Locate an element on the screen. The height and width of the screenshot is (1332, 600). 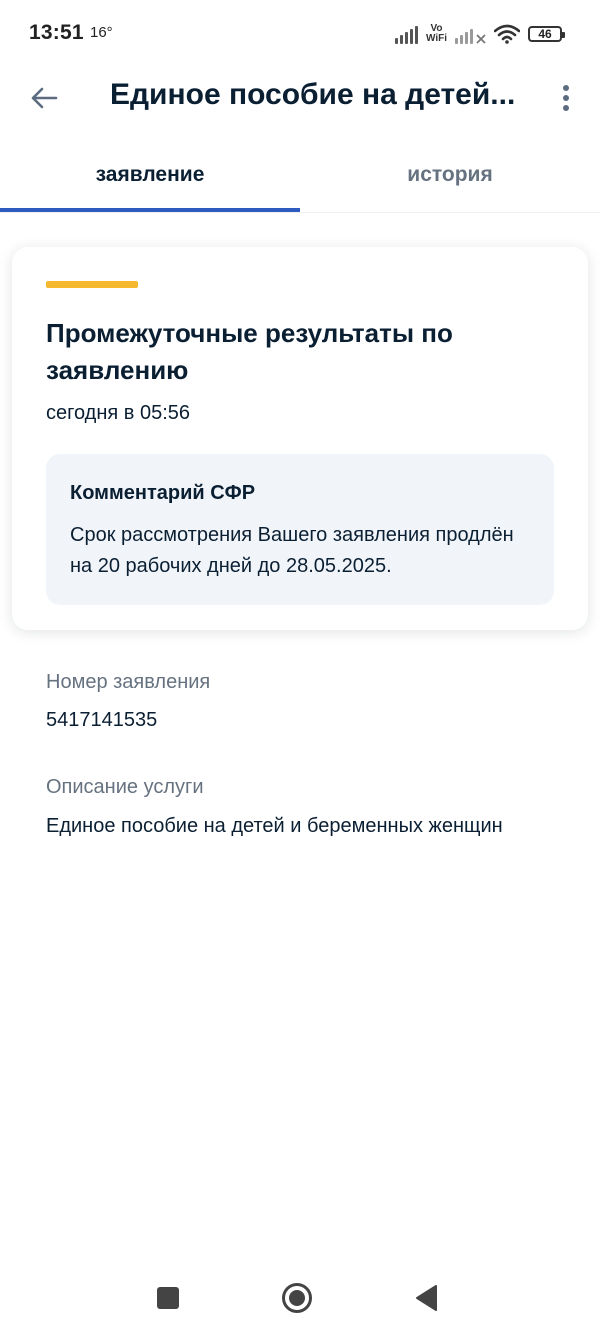
back-button is located at coordinates (44, 98).